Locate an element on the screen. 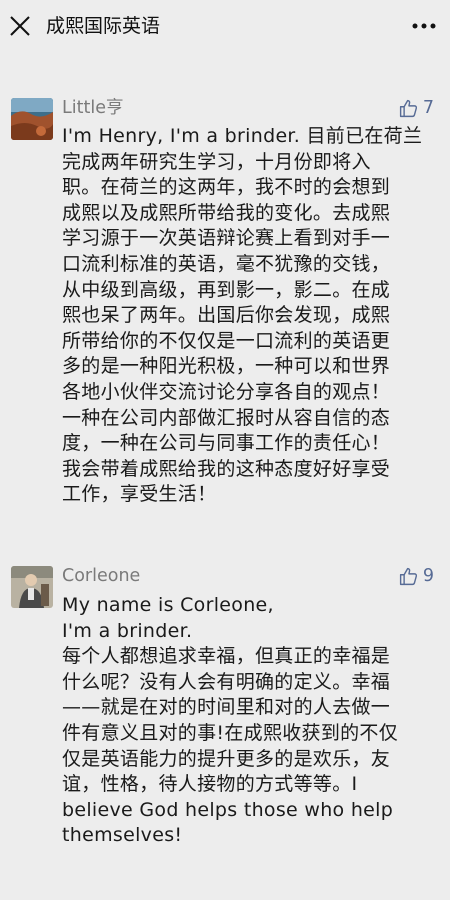  top-bar: 成熙国际英语 is located at coordinates (225, 27).